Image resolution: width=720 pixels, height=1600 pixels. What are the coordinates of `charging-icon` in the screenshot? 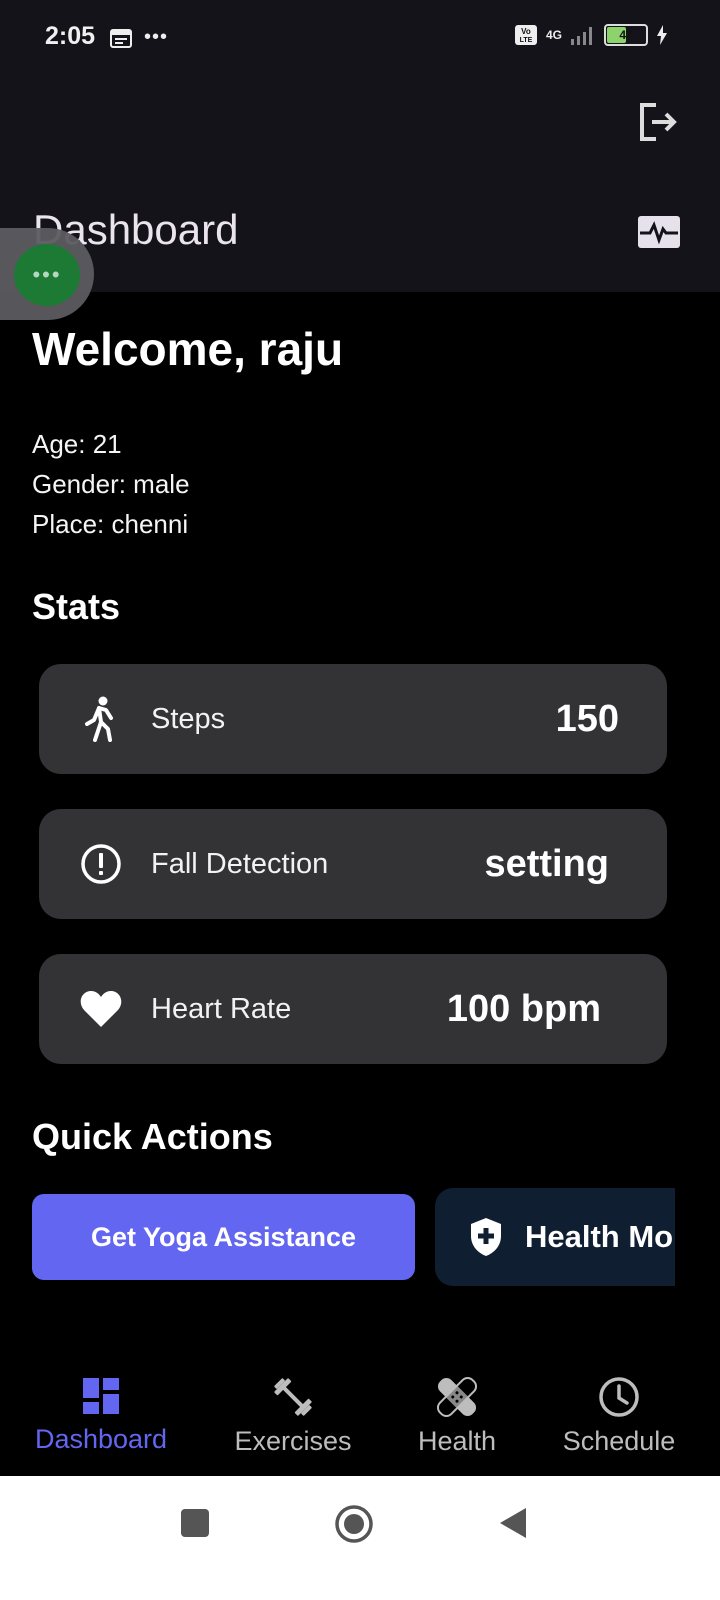 It's located at (662, 35).